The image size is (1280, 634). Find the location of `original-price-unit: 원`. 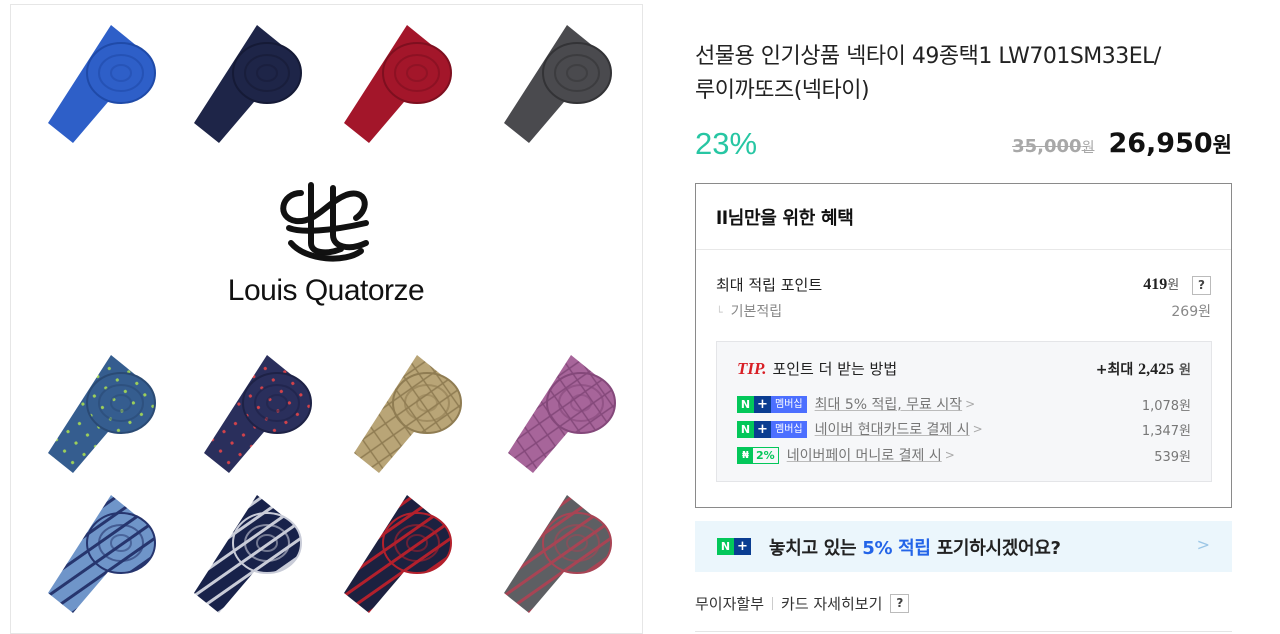

original-price-unit: 원 is located at coordinates (1088, 148).